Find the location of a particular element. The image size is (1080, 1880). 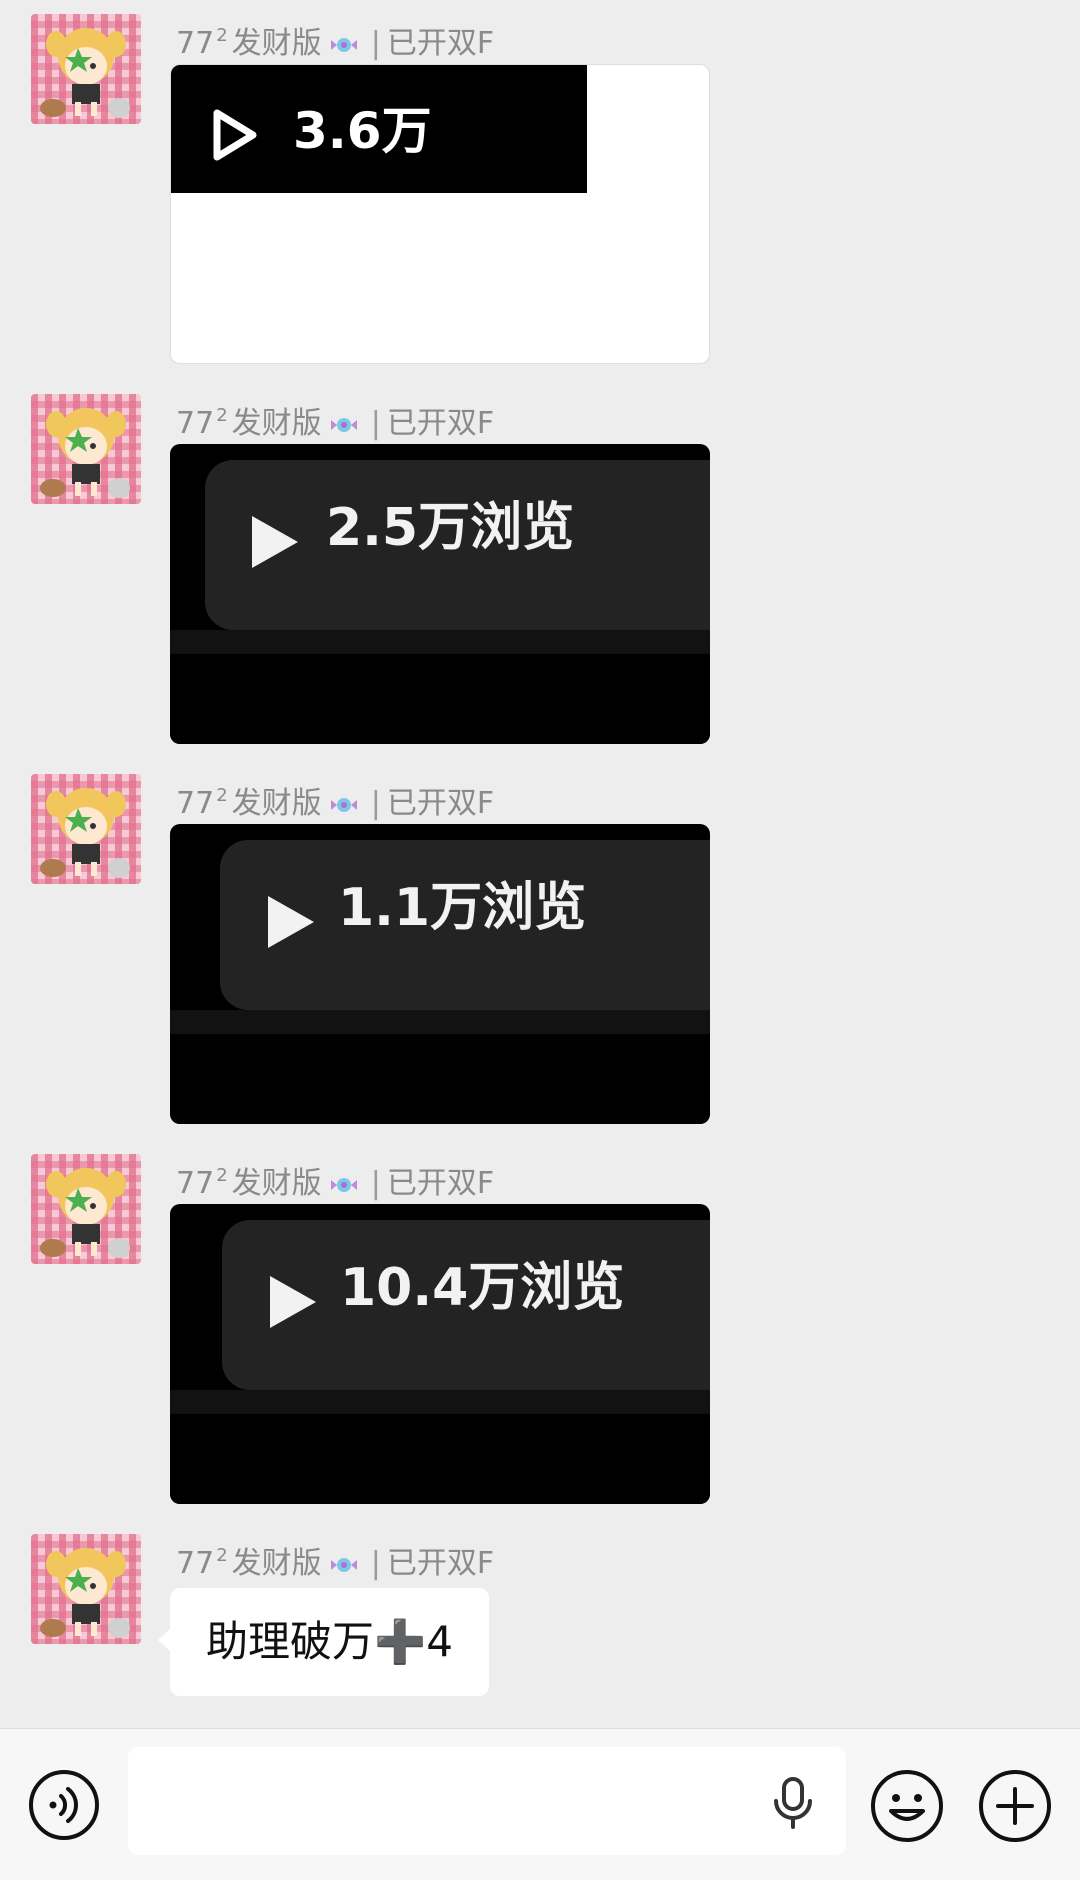

chat-input-bar is located at coordinates (540, 1804).